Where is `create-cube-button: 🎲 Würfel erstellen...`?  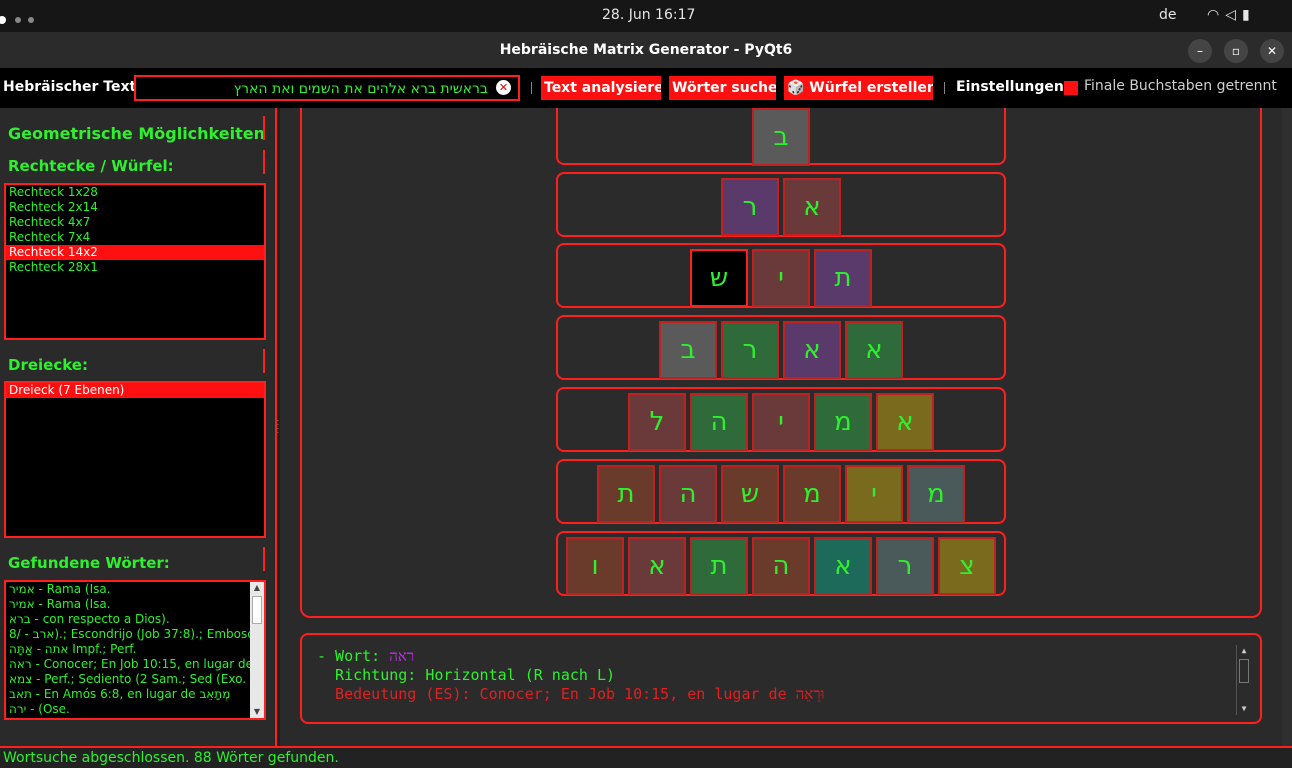
create-cube-button: 🎲 Würfel erstellen... is located at coordinates (858, 88).